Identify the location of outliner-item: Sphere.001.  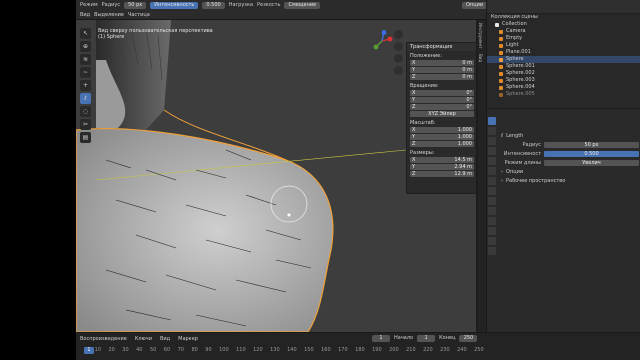
(563, 66).